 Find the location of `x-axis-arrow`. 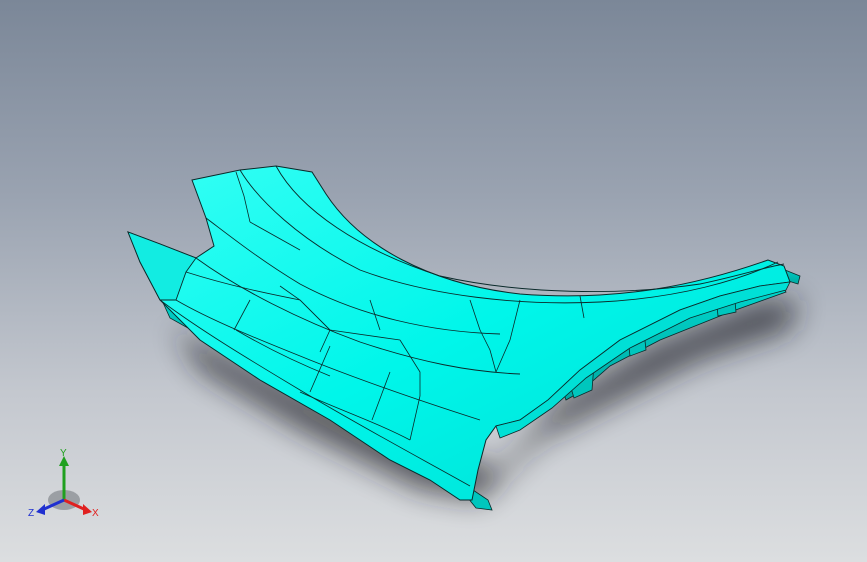

x-axis-arrow is located at coordinates (87, 509).